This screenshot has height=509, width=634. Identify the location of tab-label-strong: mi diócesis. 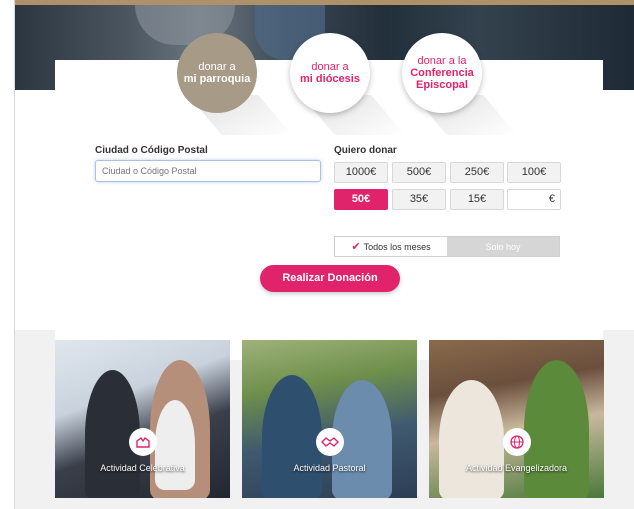
(330, 79).